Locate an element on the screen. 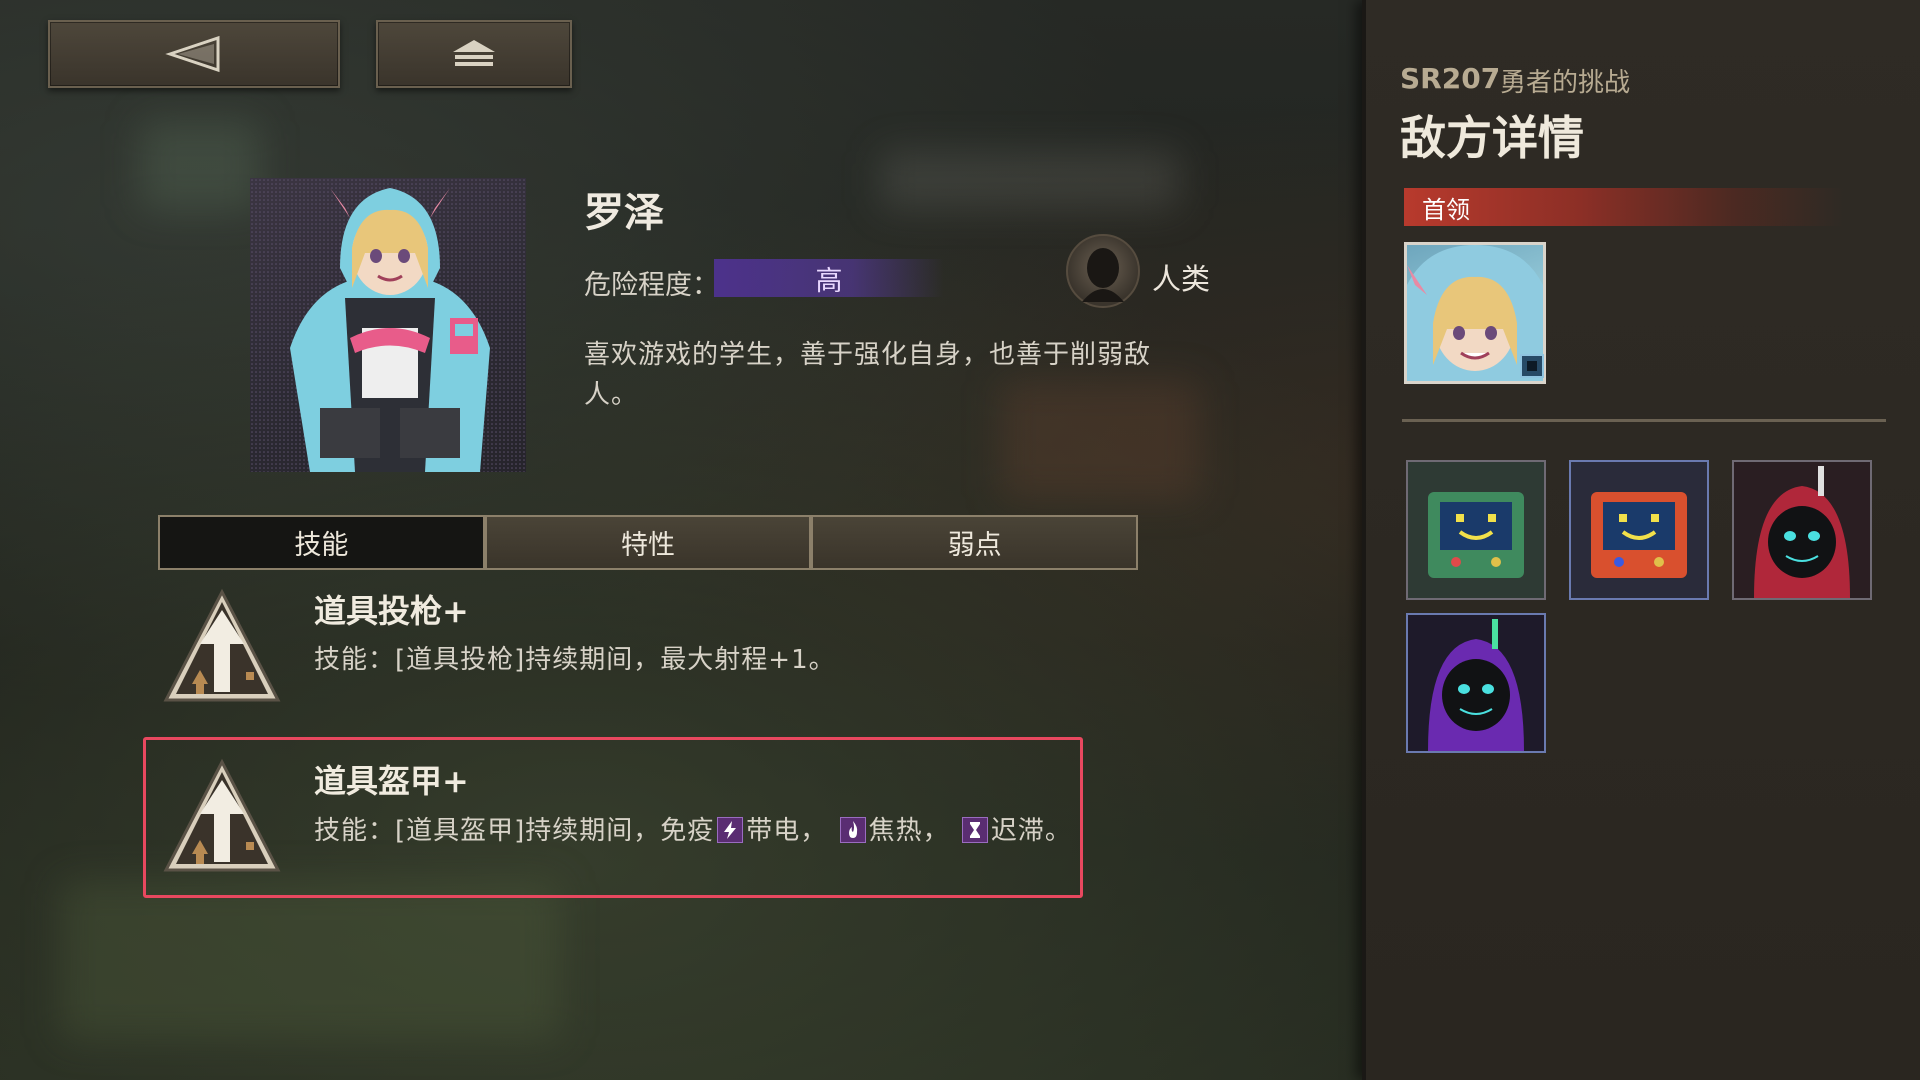  home-button is located at coordinates (474, 54).